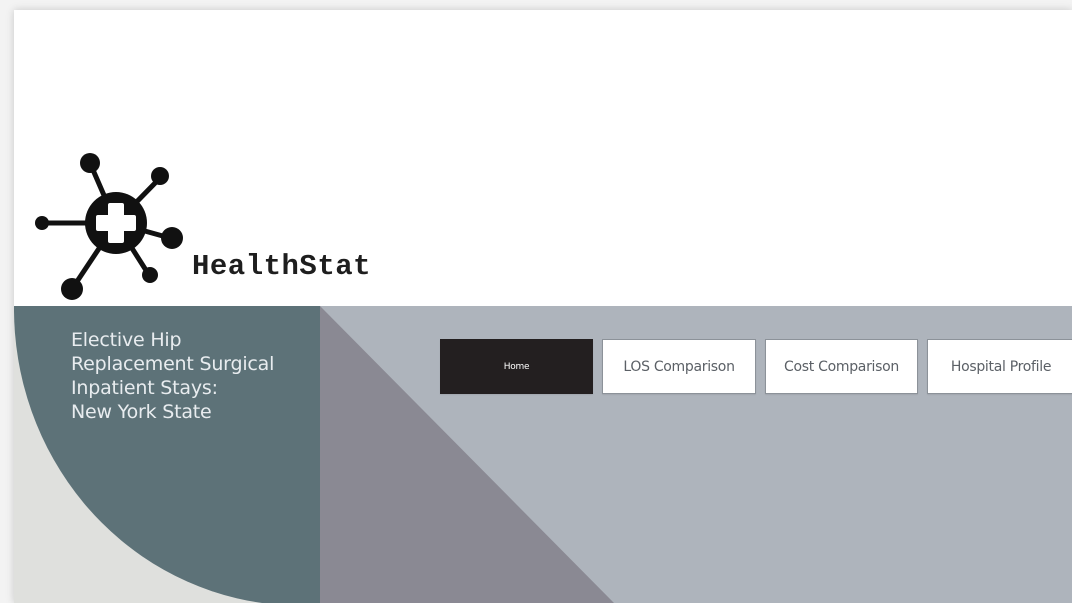 The image size is (1072, 603). What do you see at coordinates (282, 266) in the screenshot?
I see `brand-name: HealthStat` at bounding box center [282, 266].